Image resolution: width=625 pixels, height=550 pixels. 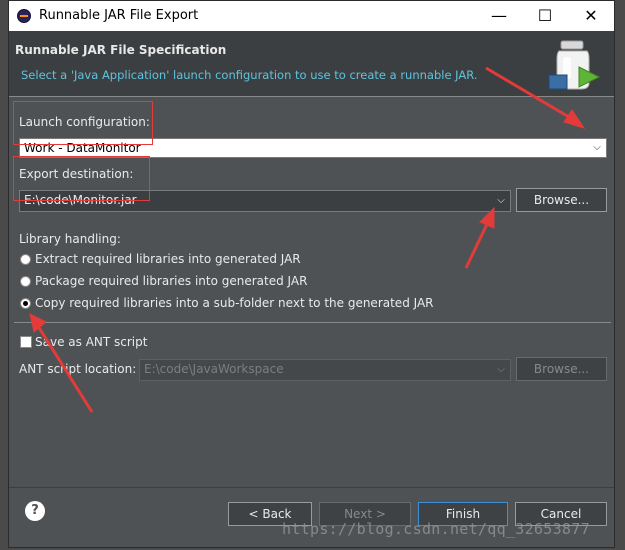 What do you see at coordinates (436, 529) in the screenshot?
I see `watermark: https://blog.csdn.net/qq_32653877` at bounding box center [436, 529].